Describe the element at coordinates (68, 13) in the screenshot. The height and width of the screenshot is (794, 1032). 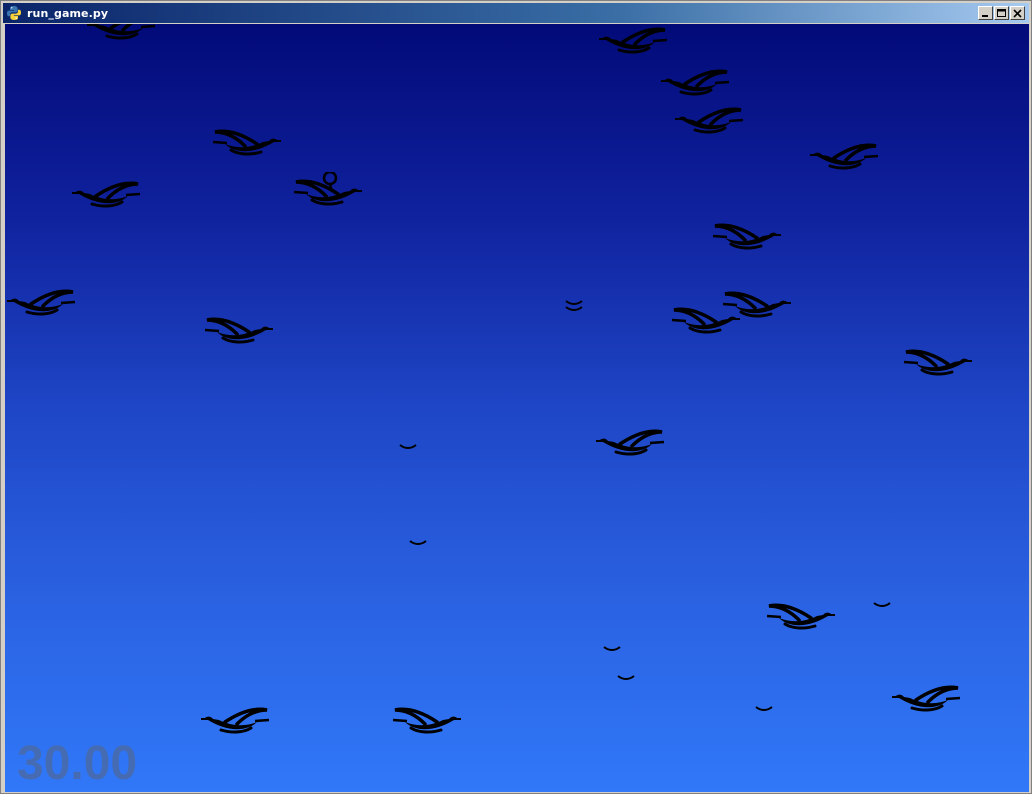
I see `window-title: run_game.py` at that location.